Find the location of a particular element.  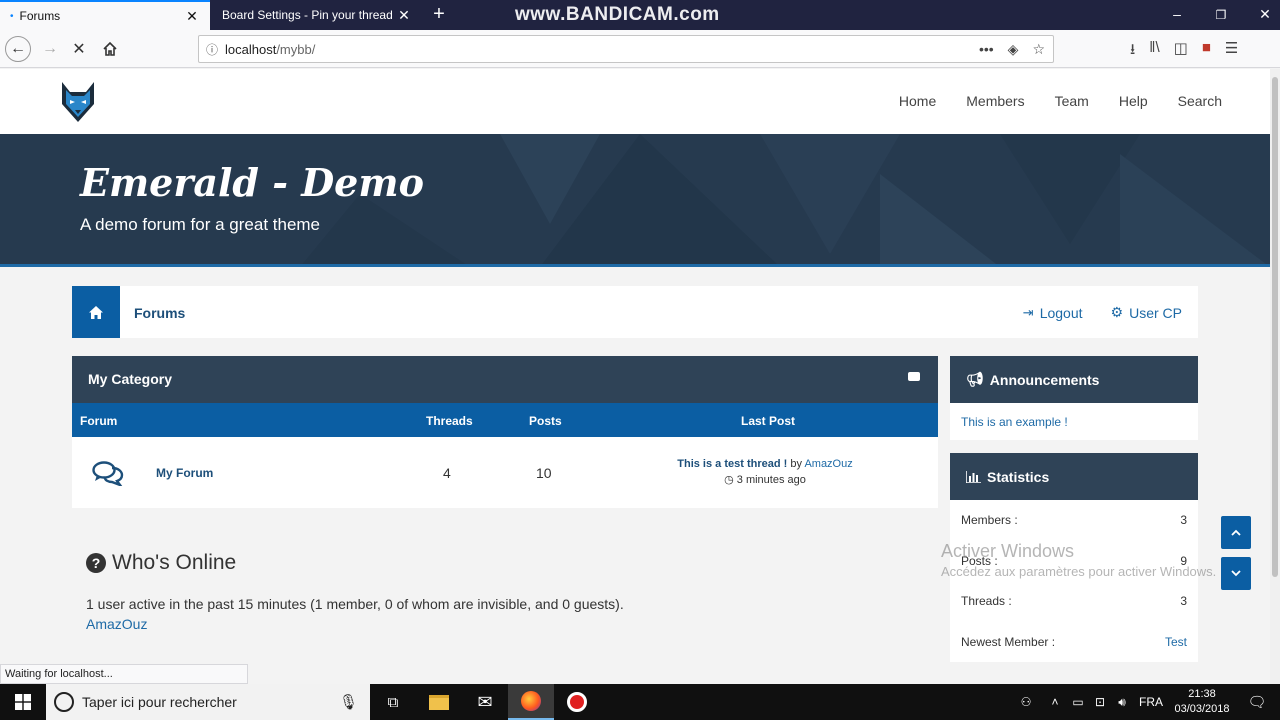

statistics-title: Statistics is located at coordinates (1018, 476).